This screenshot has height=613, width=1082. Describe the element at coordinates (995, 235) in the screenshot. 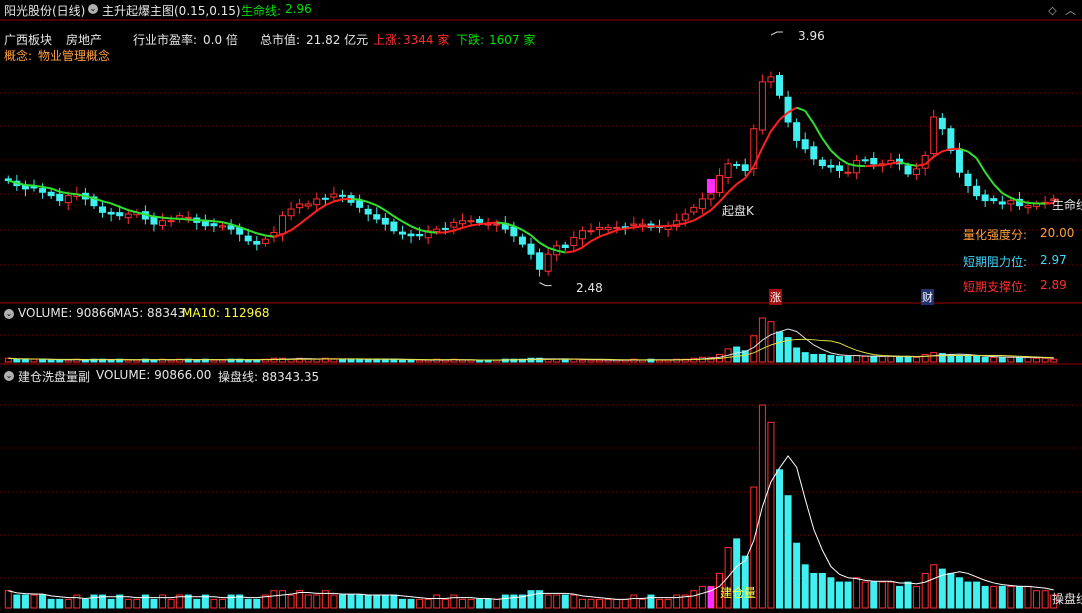

I see `score-label: 量化强度分:` at that location.